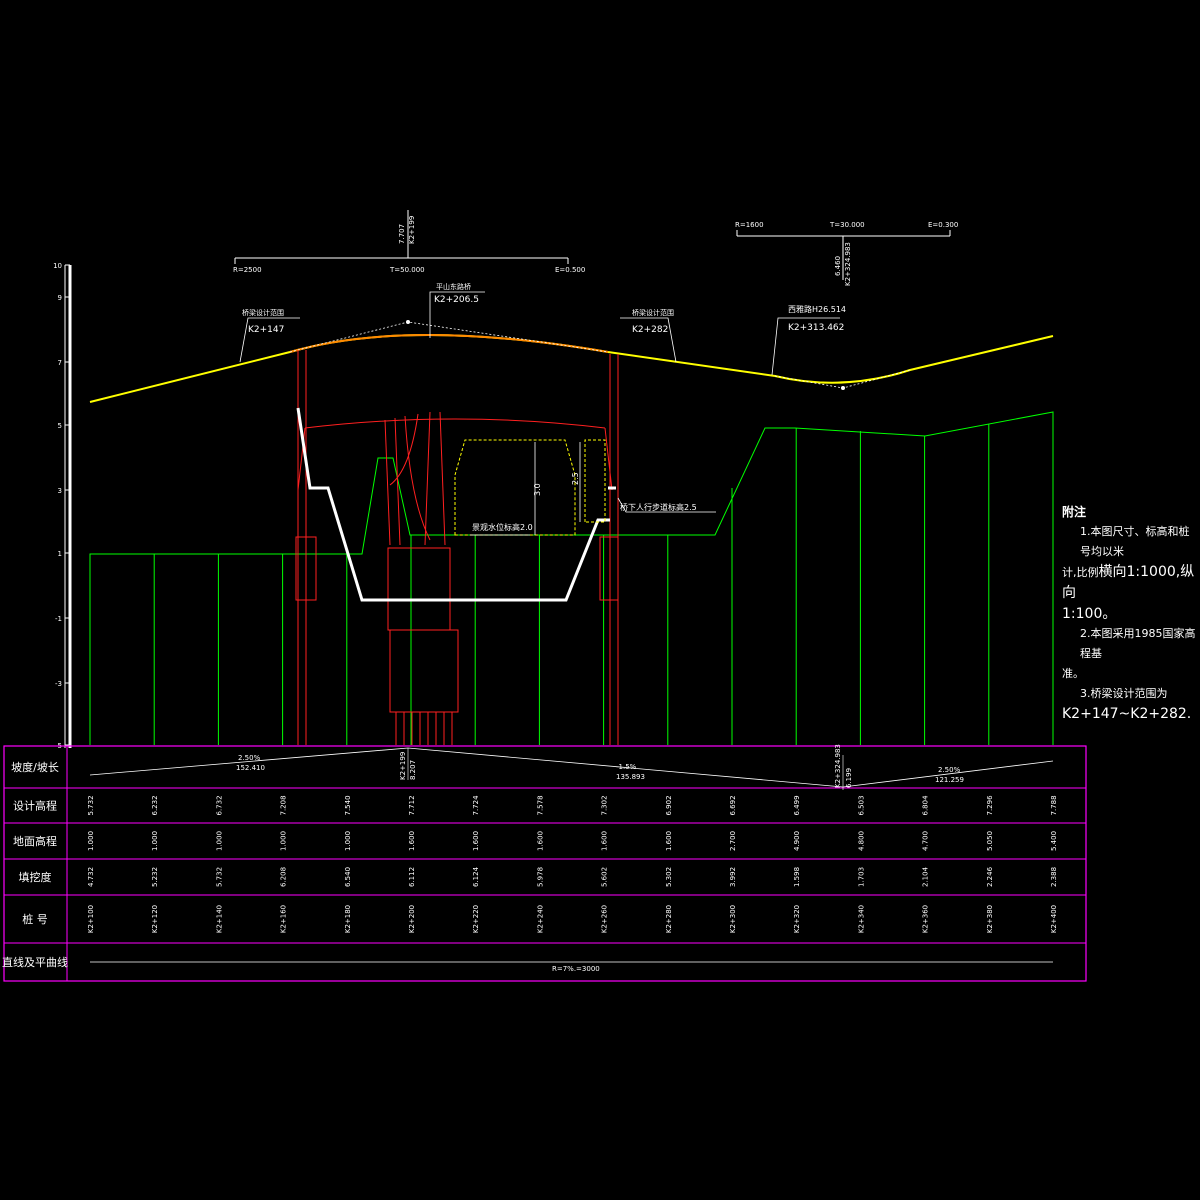 Image resolution: width=1200 pixels, height=1200 pixels. I want to click on vc1-e-label: E=0.500, so click(570, 270).